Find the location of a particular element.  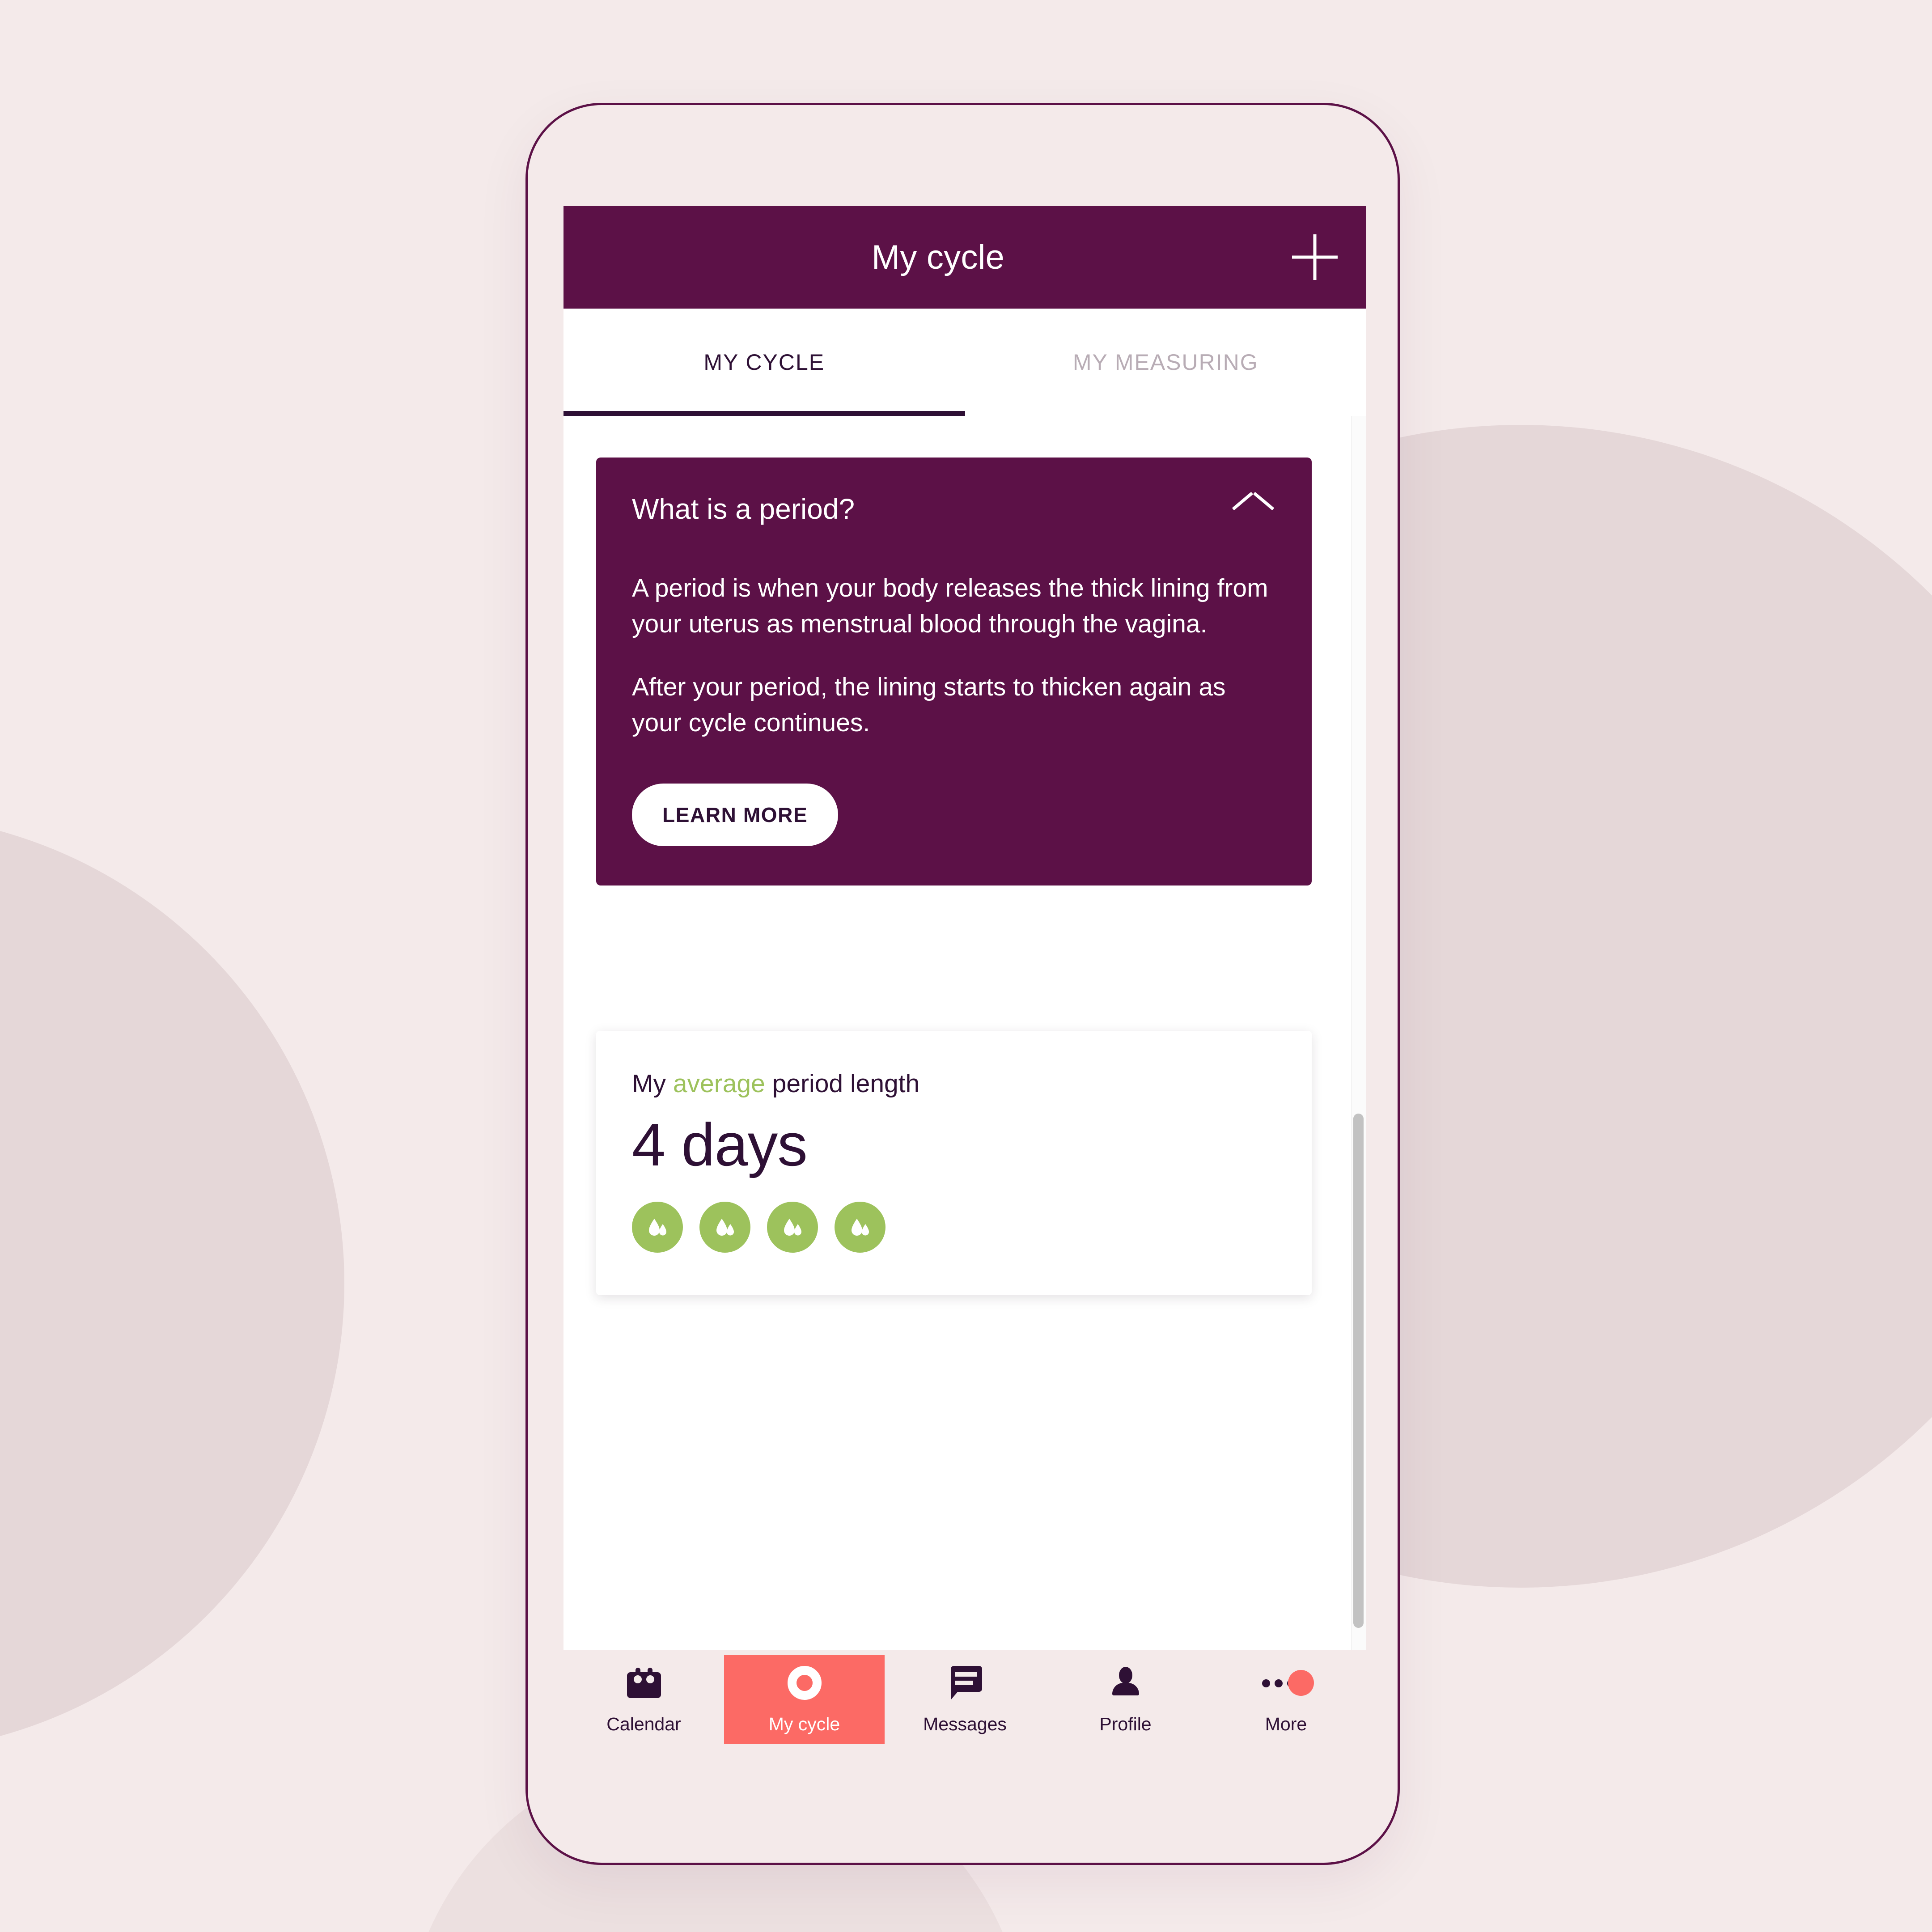

tab-my-measuring: MY MEASURING is located at coordinates (1166, 362).